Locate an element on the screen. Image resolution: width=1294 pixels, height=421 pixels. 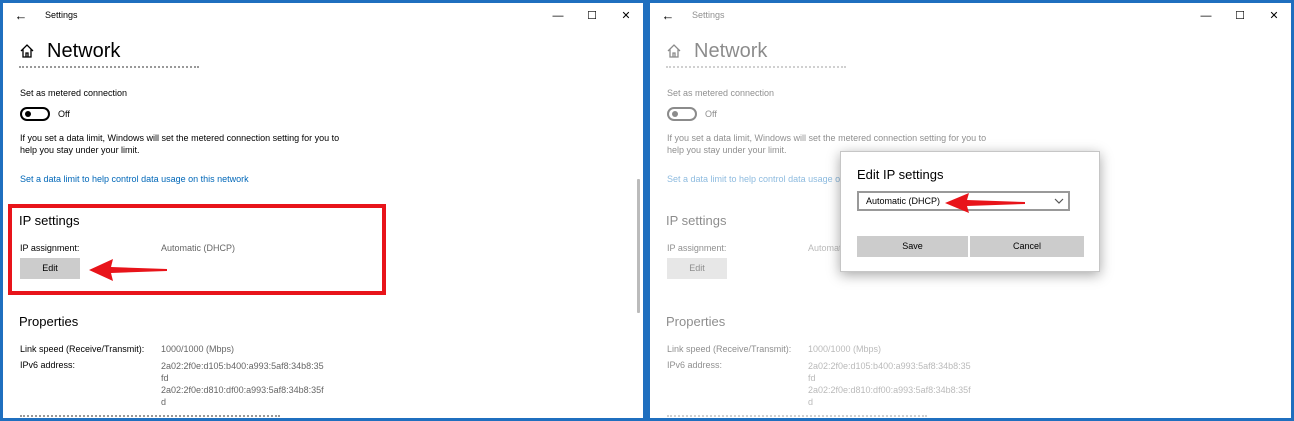
chevron-down-icon is located at coordinates (1059, 201).